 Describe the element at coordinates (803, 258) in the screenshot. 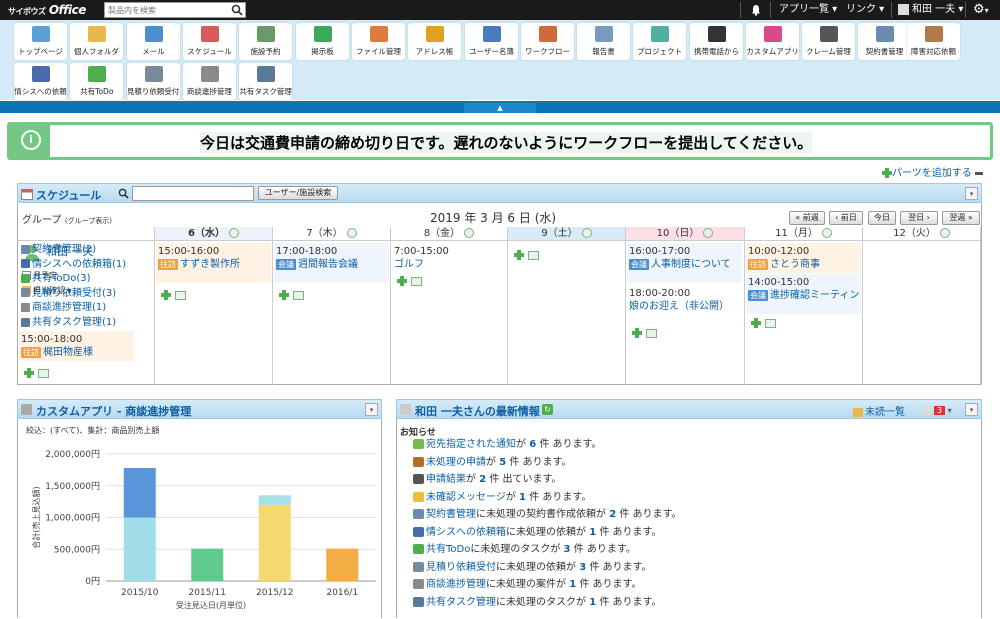

I see `event-d12a: 10:00-12:00 往訪 さとう商事` at that location.